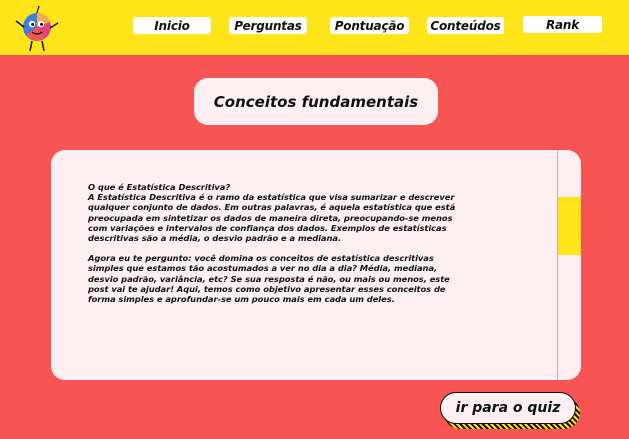  I want to click on nav-conteudos-button: Conteúdos, so click(465, 25).